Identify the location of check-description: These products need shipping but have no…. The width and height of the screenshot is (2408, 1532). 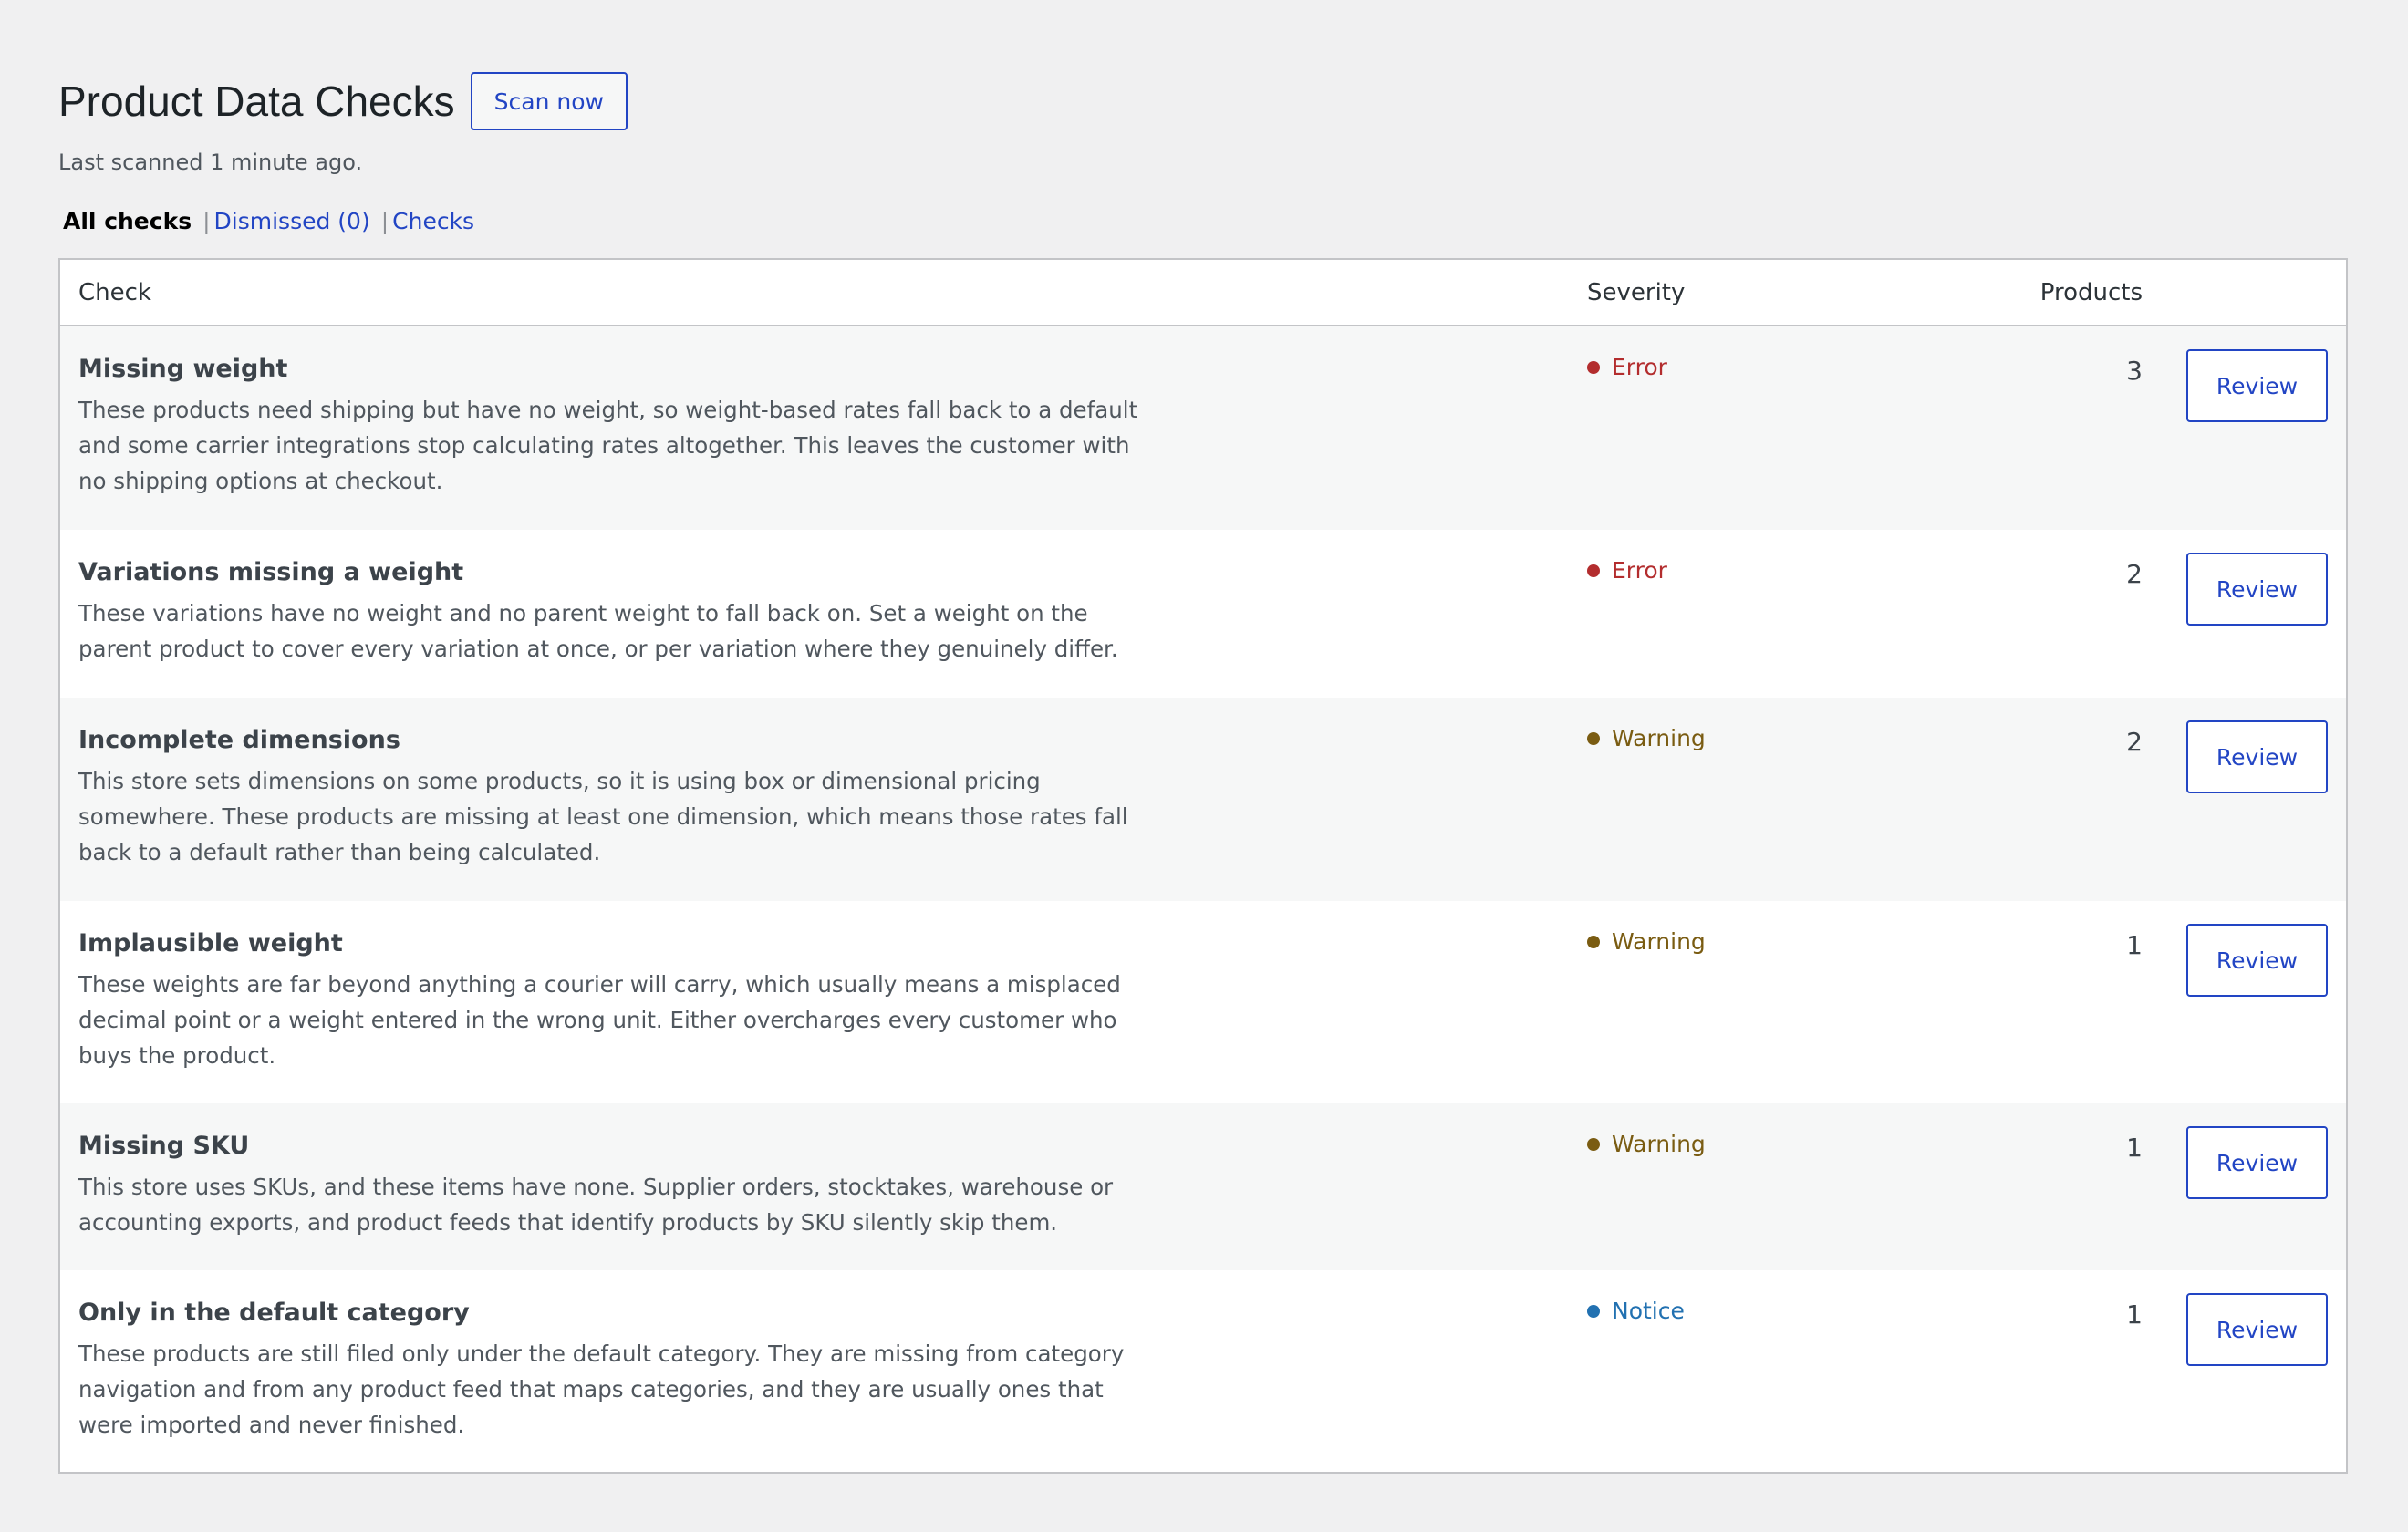
(608, 445).